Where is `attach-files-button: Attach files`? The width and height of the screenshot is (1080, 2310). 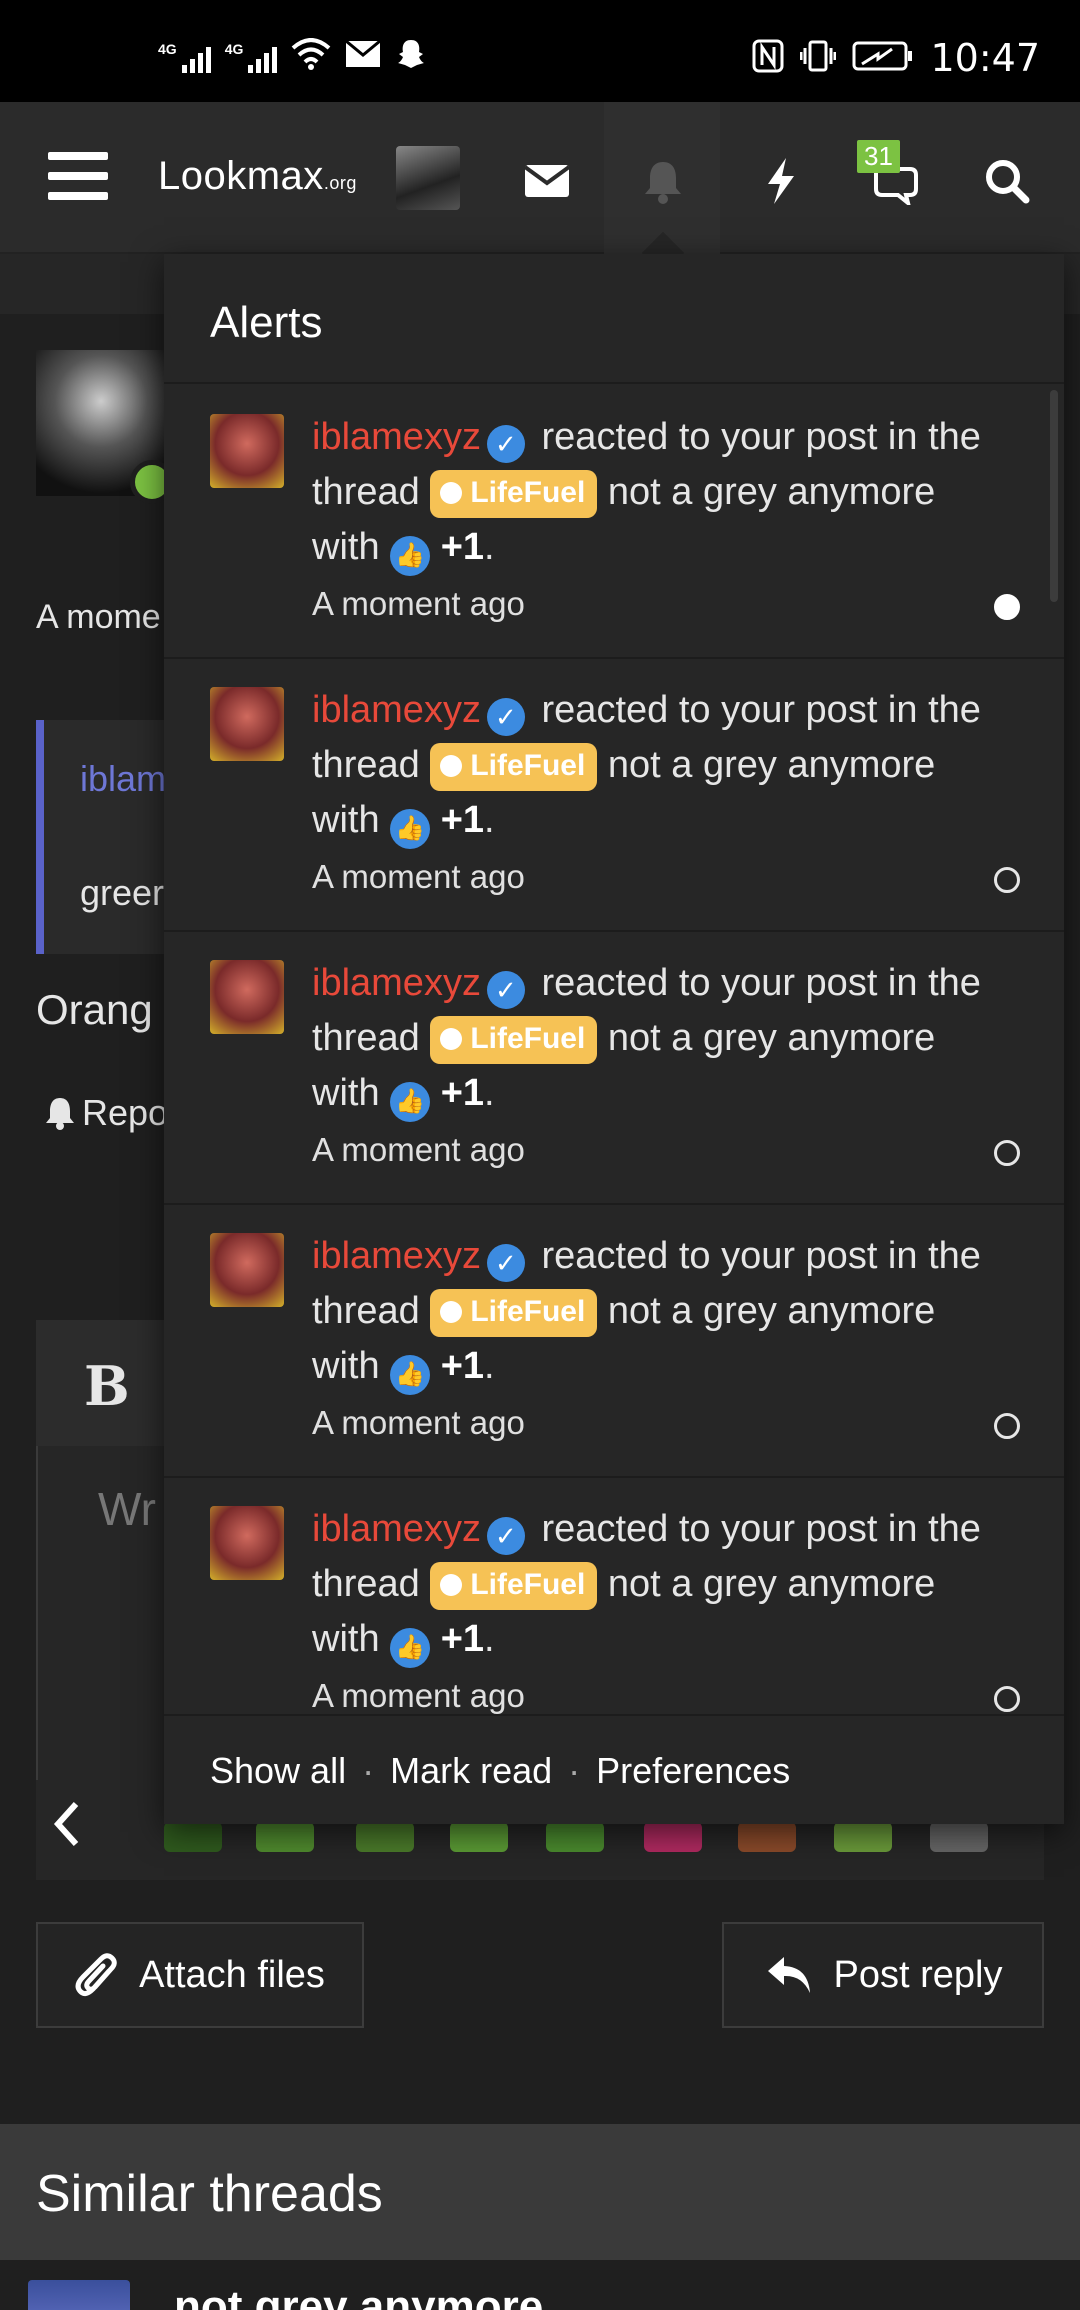 attach-files-button: Attach files is located at coordinates (200, 1975).